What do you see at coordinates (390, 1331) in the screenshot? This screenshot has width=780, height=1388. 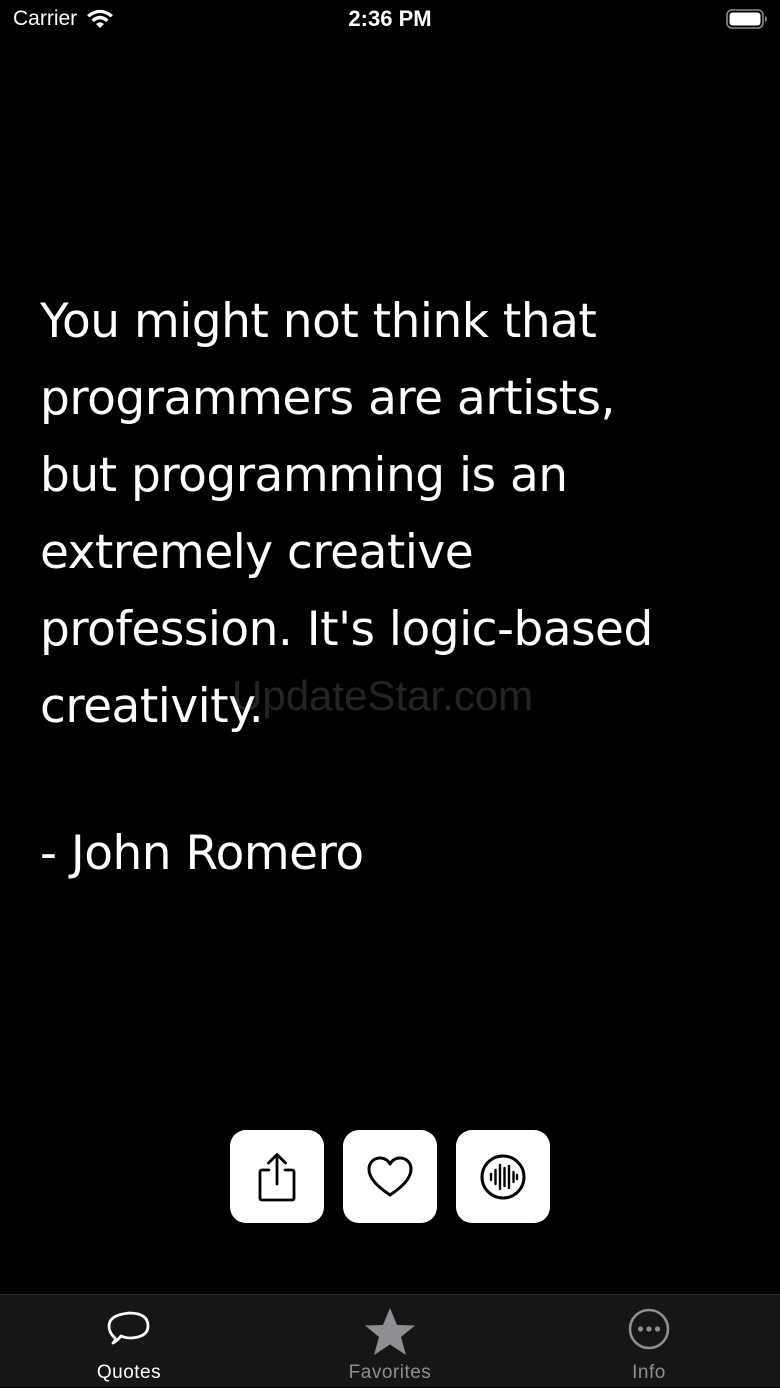 I see `star-icon` at bounding box center [390, 1331].